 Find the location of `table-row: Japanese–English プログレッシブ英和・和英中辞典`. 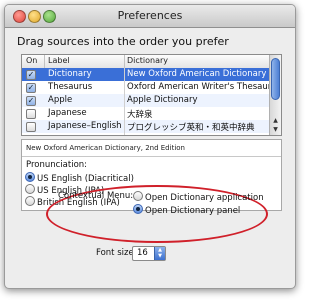

table-row: Japanese–English プログレッシブ英和・和英中辞典 is located at coordinates (145, 126).